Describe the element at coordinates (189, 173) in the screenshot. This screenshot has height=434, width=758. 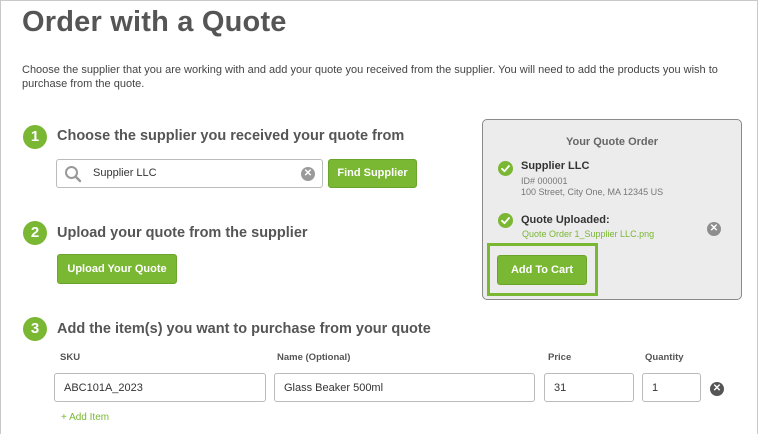
I see `supplier-search-input: Supplier LLC ✕` at that location.